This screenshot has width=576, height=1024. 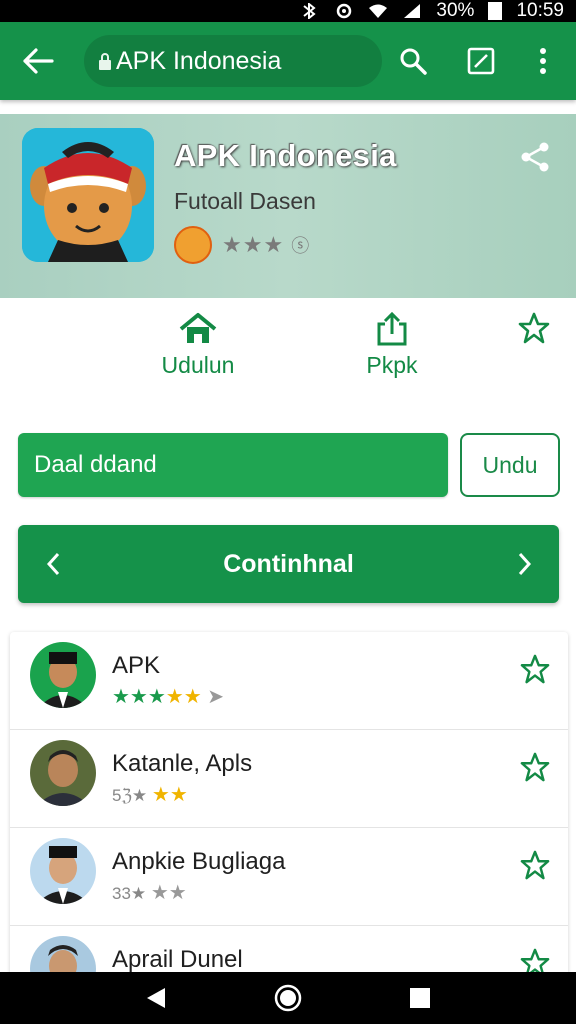 I want to click on signal-icon, so click(x=412, y=11).